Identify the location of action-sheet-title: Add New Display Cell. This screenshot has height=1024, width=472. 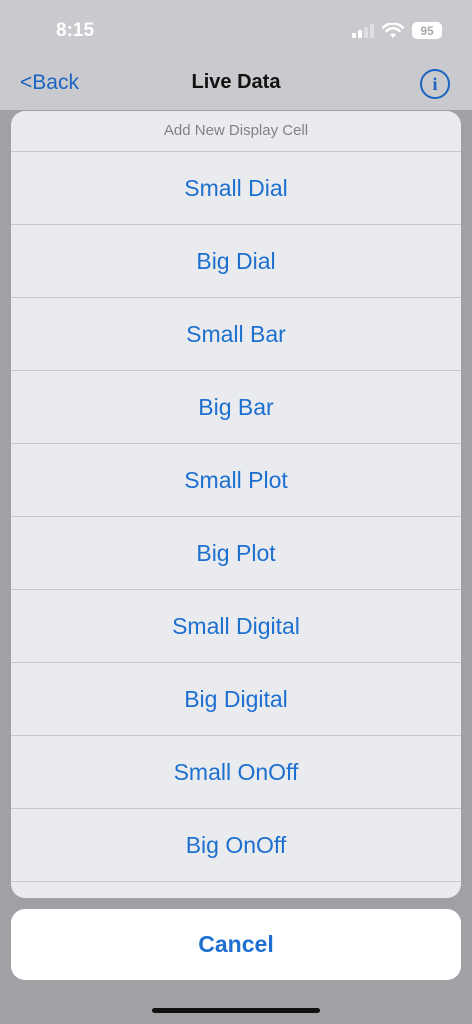
(236, 131).